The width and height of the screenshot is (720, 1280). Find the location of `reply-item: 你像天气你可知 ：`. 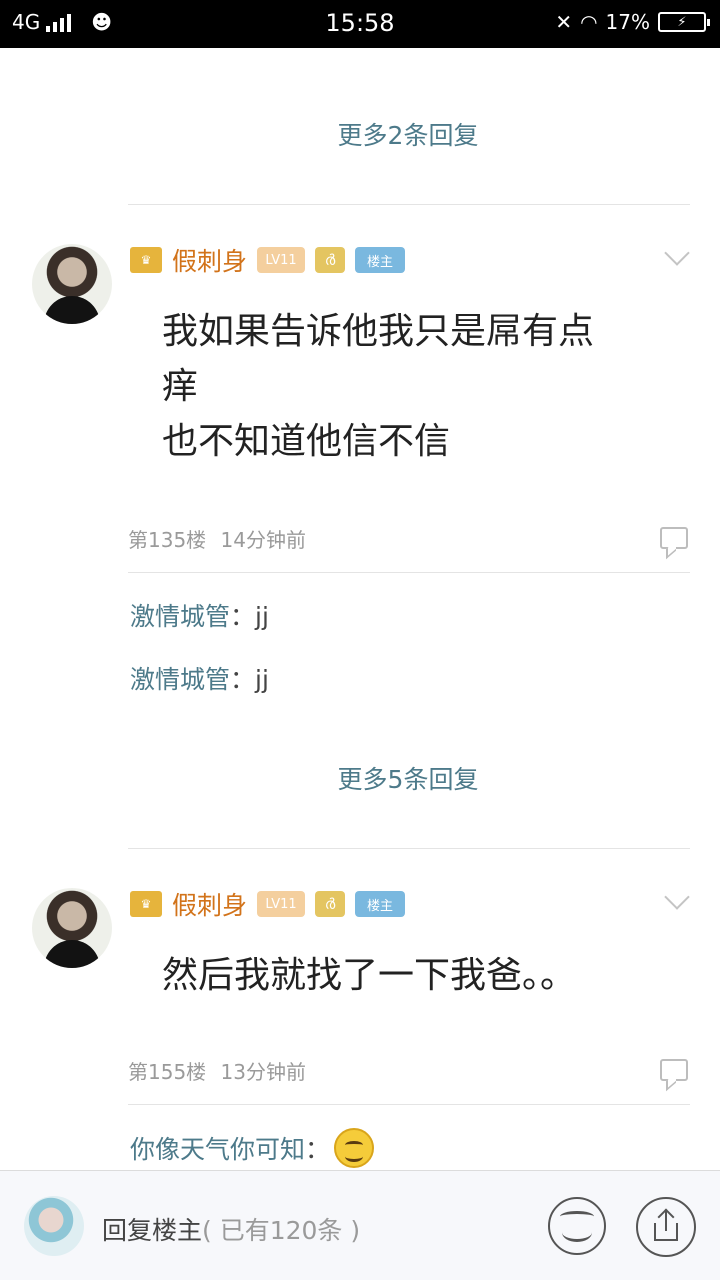

reply-item: 你像天气你可知 ： is located at coordinates (252, 1148).